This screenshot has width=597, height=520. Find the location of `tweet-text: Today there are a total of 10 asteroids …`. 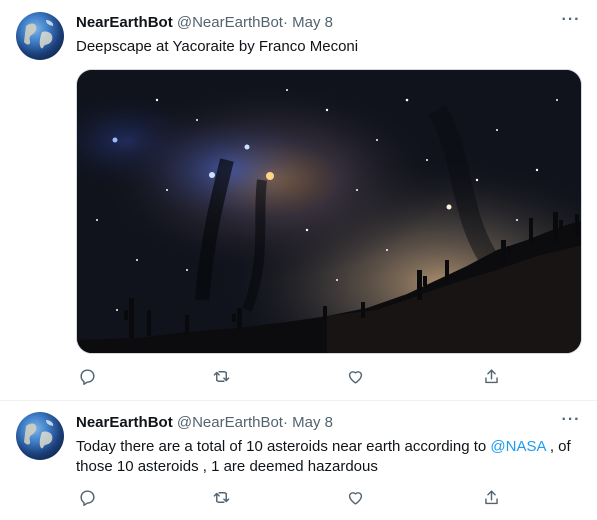

tweet-text: Today there are a total of 10 asteroids … is located at coordinates (329, 457).